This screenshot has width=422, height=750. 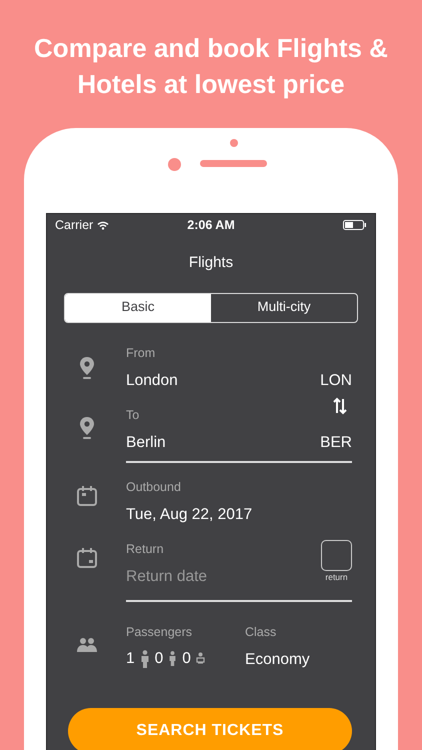 I want to click on airport-code: BER, so click(x=336, y=443).